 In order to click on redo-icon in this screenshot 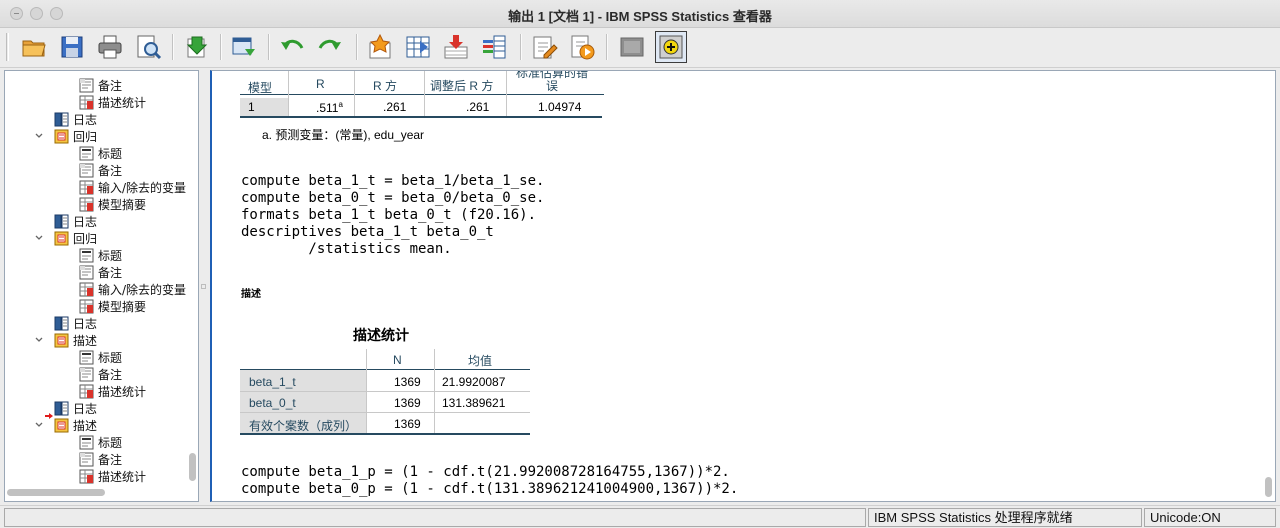, I will do `click(329, 44)`.